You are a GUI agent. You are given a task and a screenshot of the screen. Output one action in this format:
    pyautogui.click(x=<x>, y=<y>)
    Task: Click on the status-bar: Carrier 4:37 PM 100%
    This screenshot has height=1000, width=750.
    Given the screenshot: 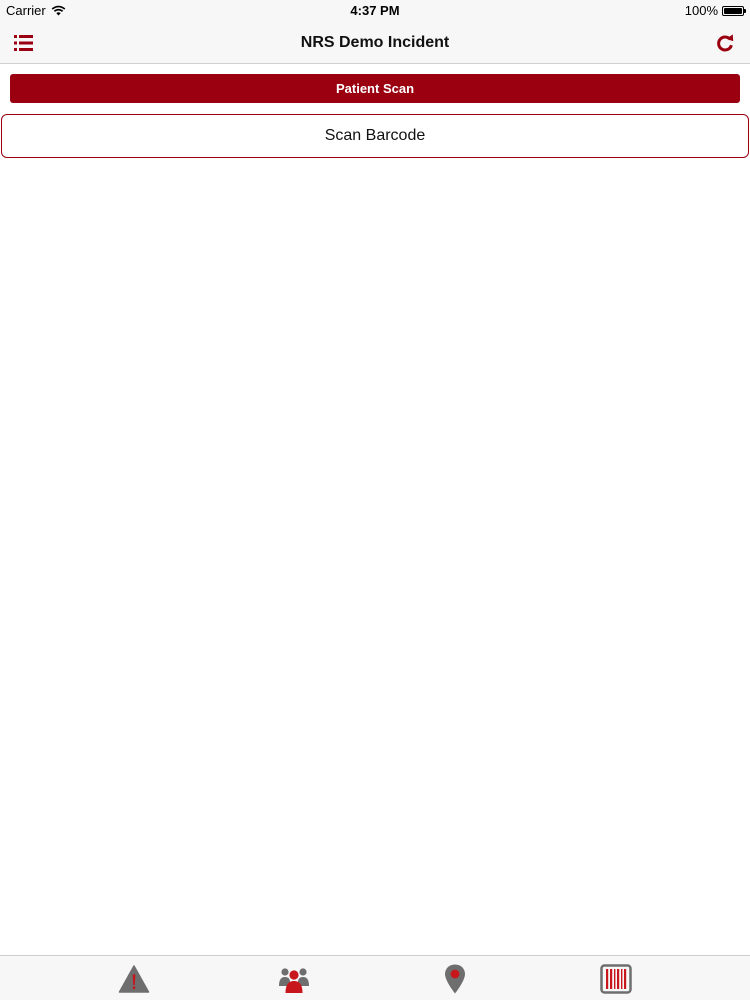 What is the action you would take?
    pyautogui.click(x=375, y=11)
    